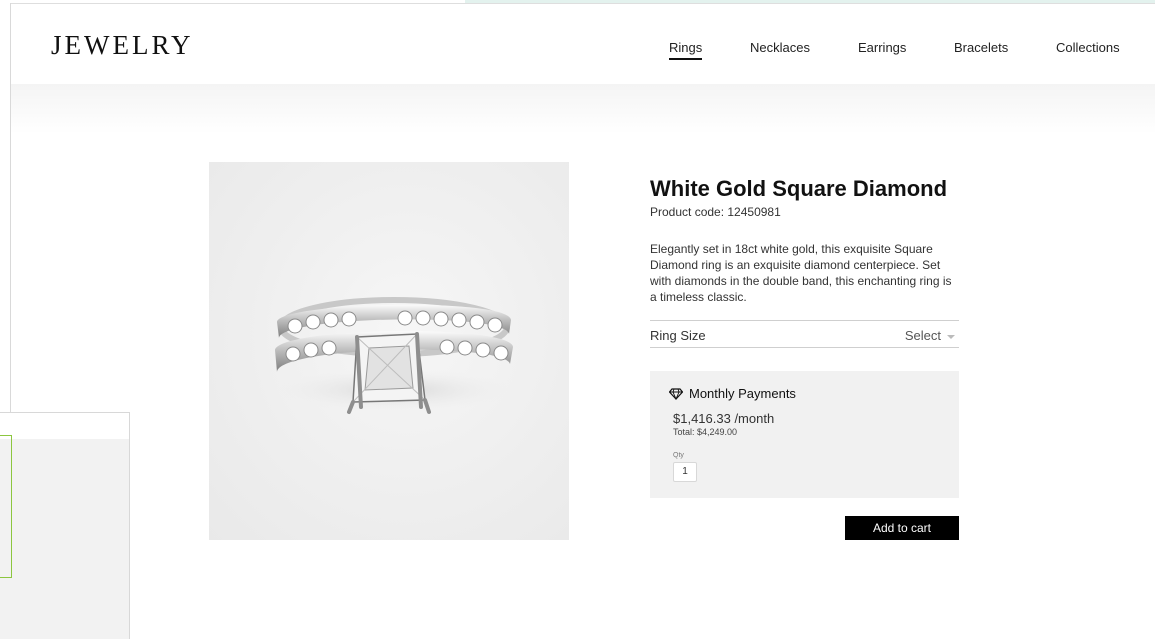  Describe the element at coordinates (951, 336) in the screenshot. I see `chevron-down-icon` at that location.